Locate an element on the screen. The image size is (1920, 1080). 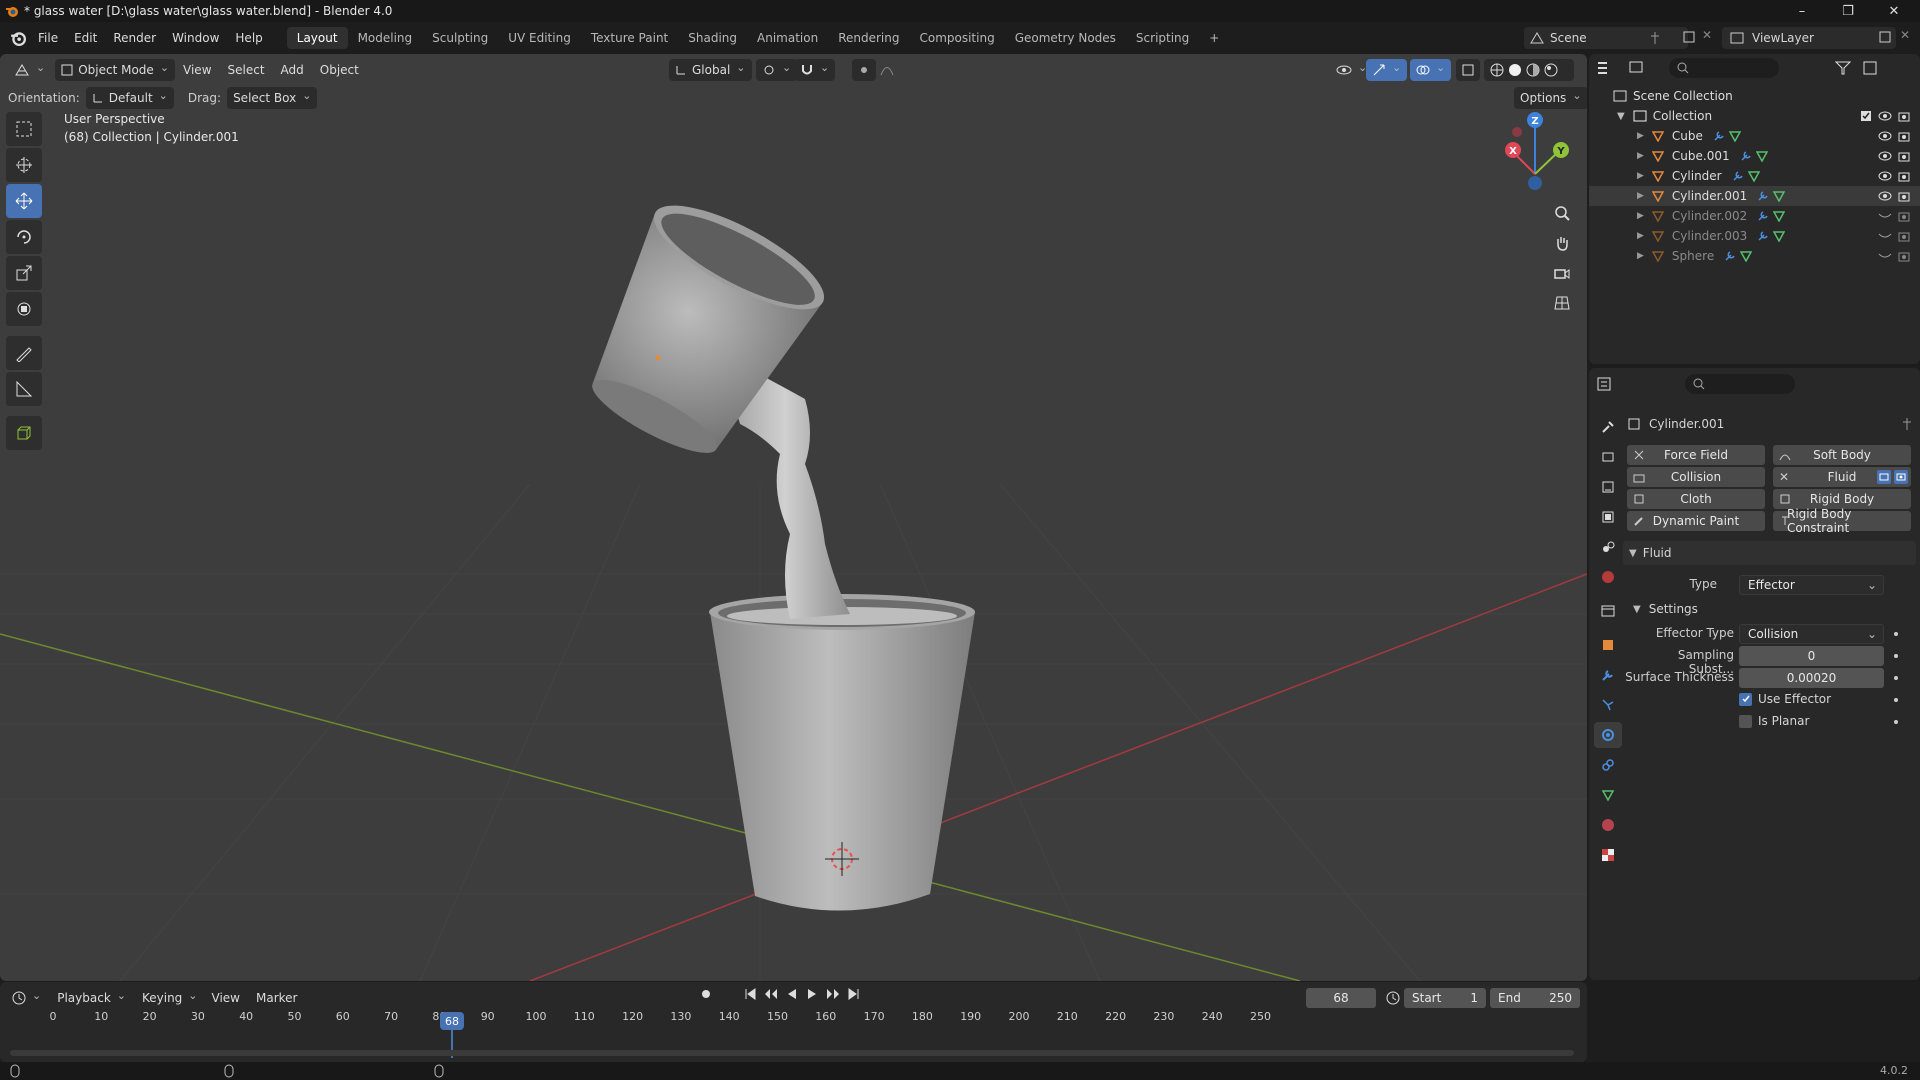
timeline-marker-menu: Marker is located at coordinates (276, 998).